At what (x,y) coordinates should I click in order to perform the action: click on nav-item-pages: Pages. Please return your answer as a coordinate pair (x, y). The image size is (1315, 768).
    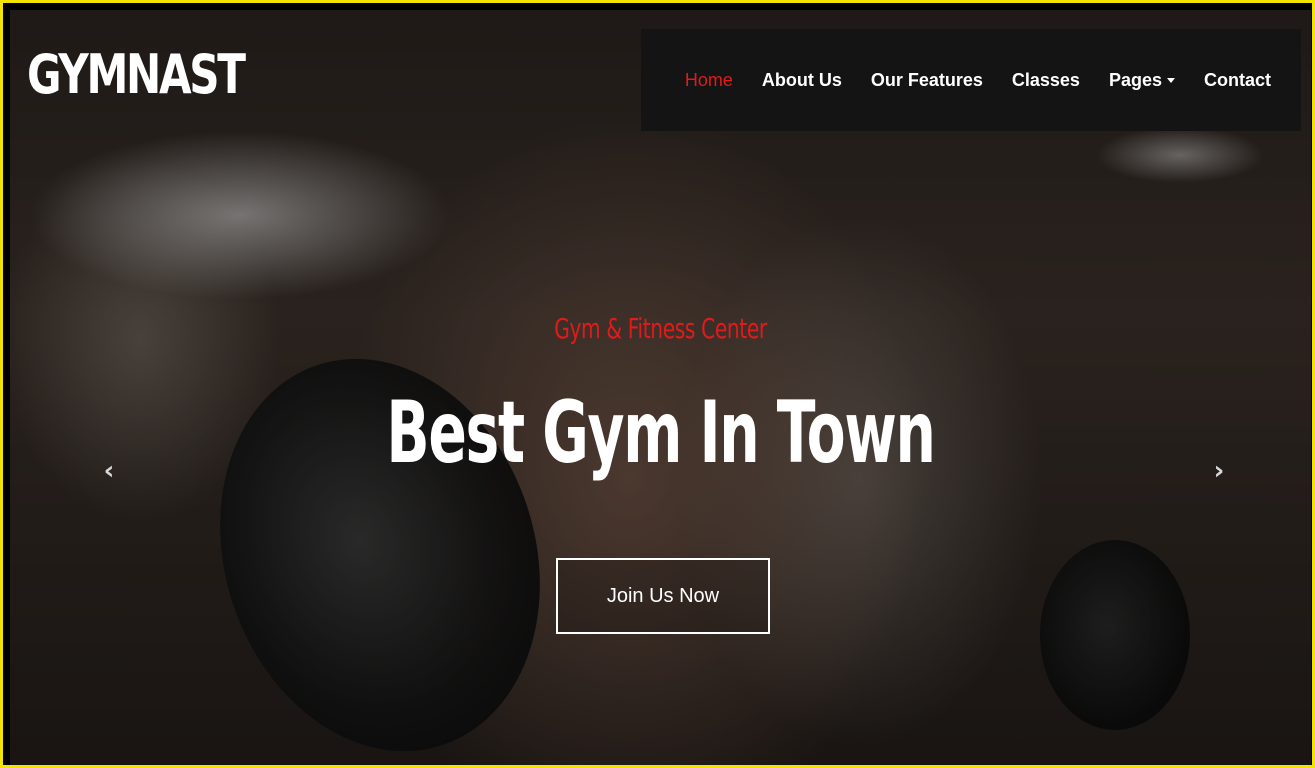
    Looking at the image, I should click on (1142, 80).